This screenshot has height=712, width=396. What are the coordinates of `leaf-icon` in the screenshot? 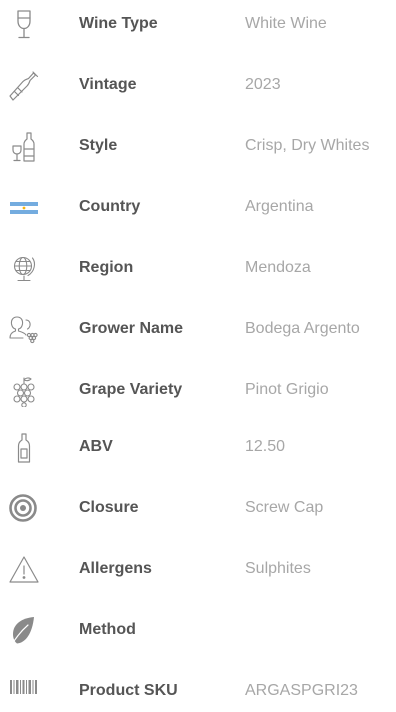 It's located at (24, 631).